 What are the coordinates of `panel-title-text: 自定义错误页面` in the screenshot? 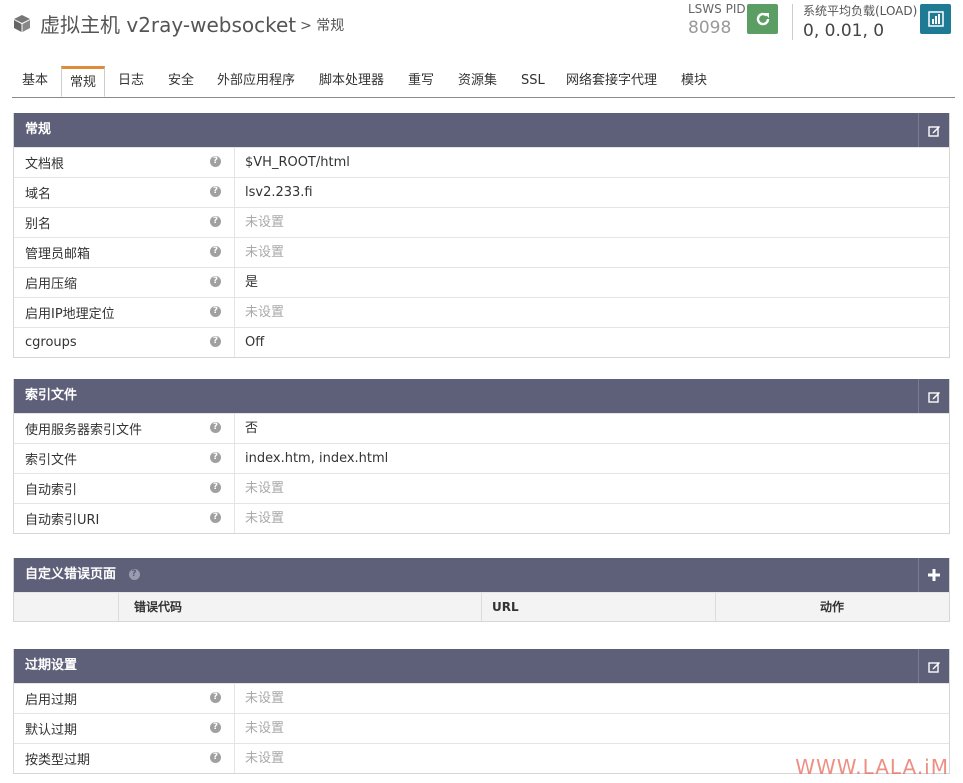 It's located at (71, 574).